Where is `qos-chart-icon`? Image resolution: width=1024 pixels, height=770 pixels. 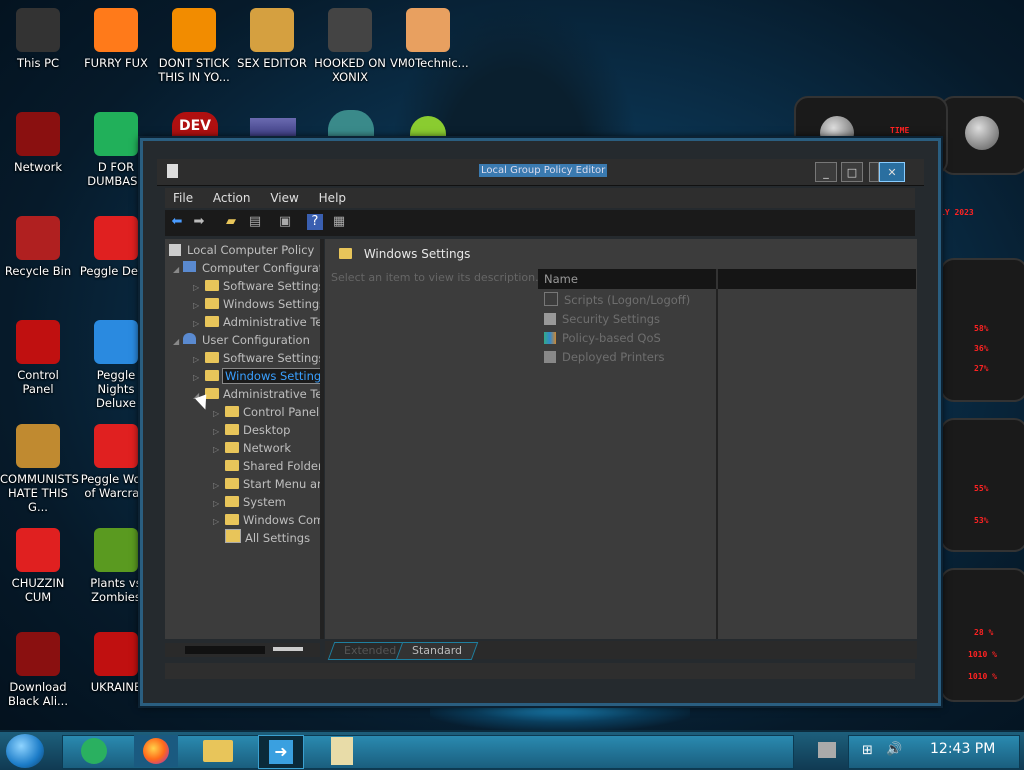 qos-chart-icon is located at coordinates (550, 338).